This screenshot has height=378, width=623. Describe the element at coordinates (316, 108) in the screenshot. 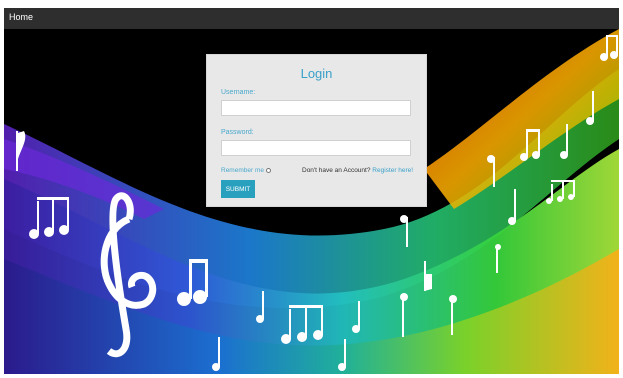

I see `username-input` at that location.